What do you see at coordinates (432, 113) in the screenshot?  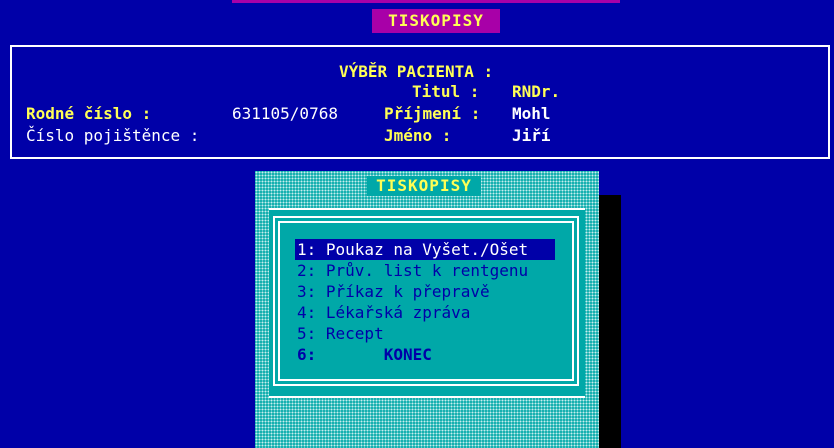 I see `prijmeni-label: Příjmení :` at bounding box center [432, 113].